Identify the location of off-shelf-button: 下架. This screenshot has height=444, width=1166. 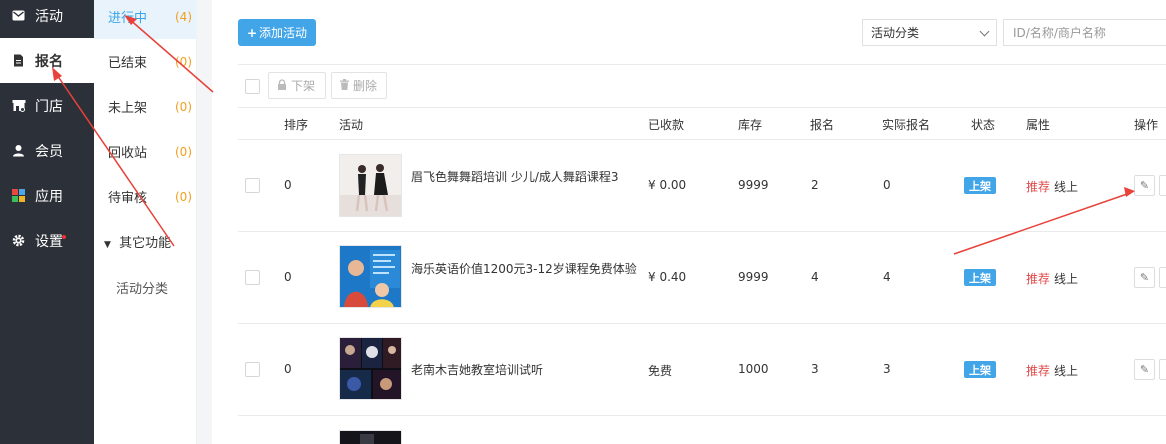
(297, 85).